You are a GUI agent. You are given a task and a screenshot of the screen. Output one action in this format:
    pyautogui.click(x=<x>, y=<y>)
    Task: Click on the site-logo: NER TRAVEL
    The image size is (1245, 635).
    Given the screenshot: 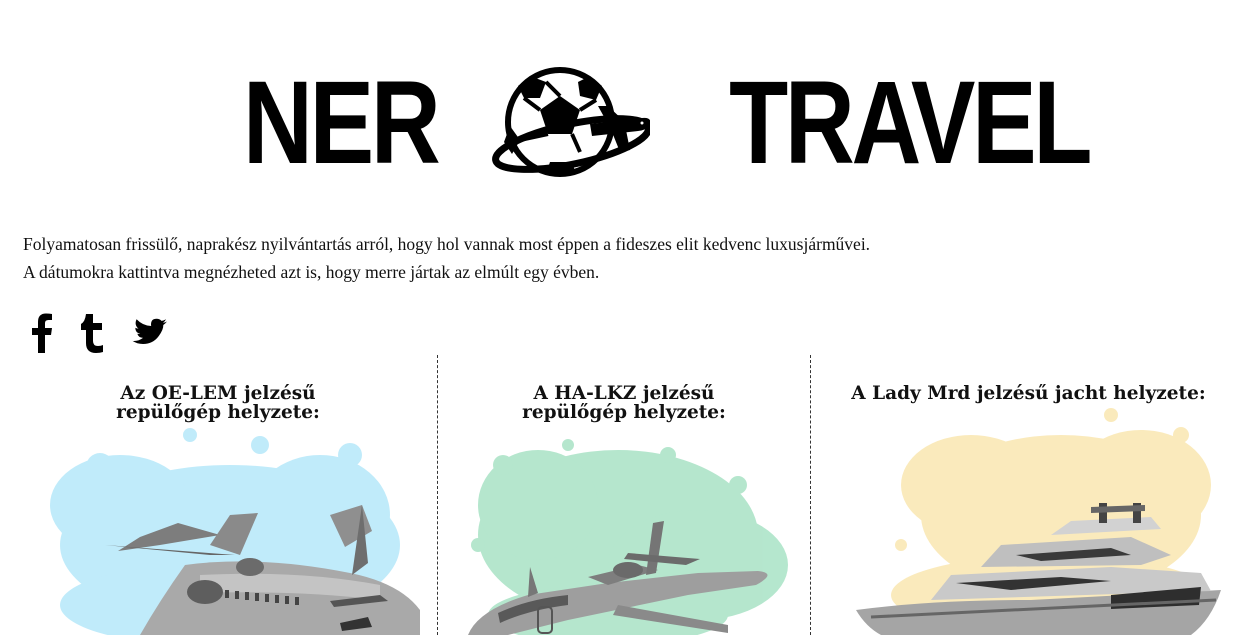 What is the action you would take?
    pyautogui.click(x=668, y=123)
    